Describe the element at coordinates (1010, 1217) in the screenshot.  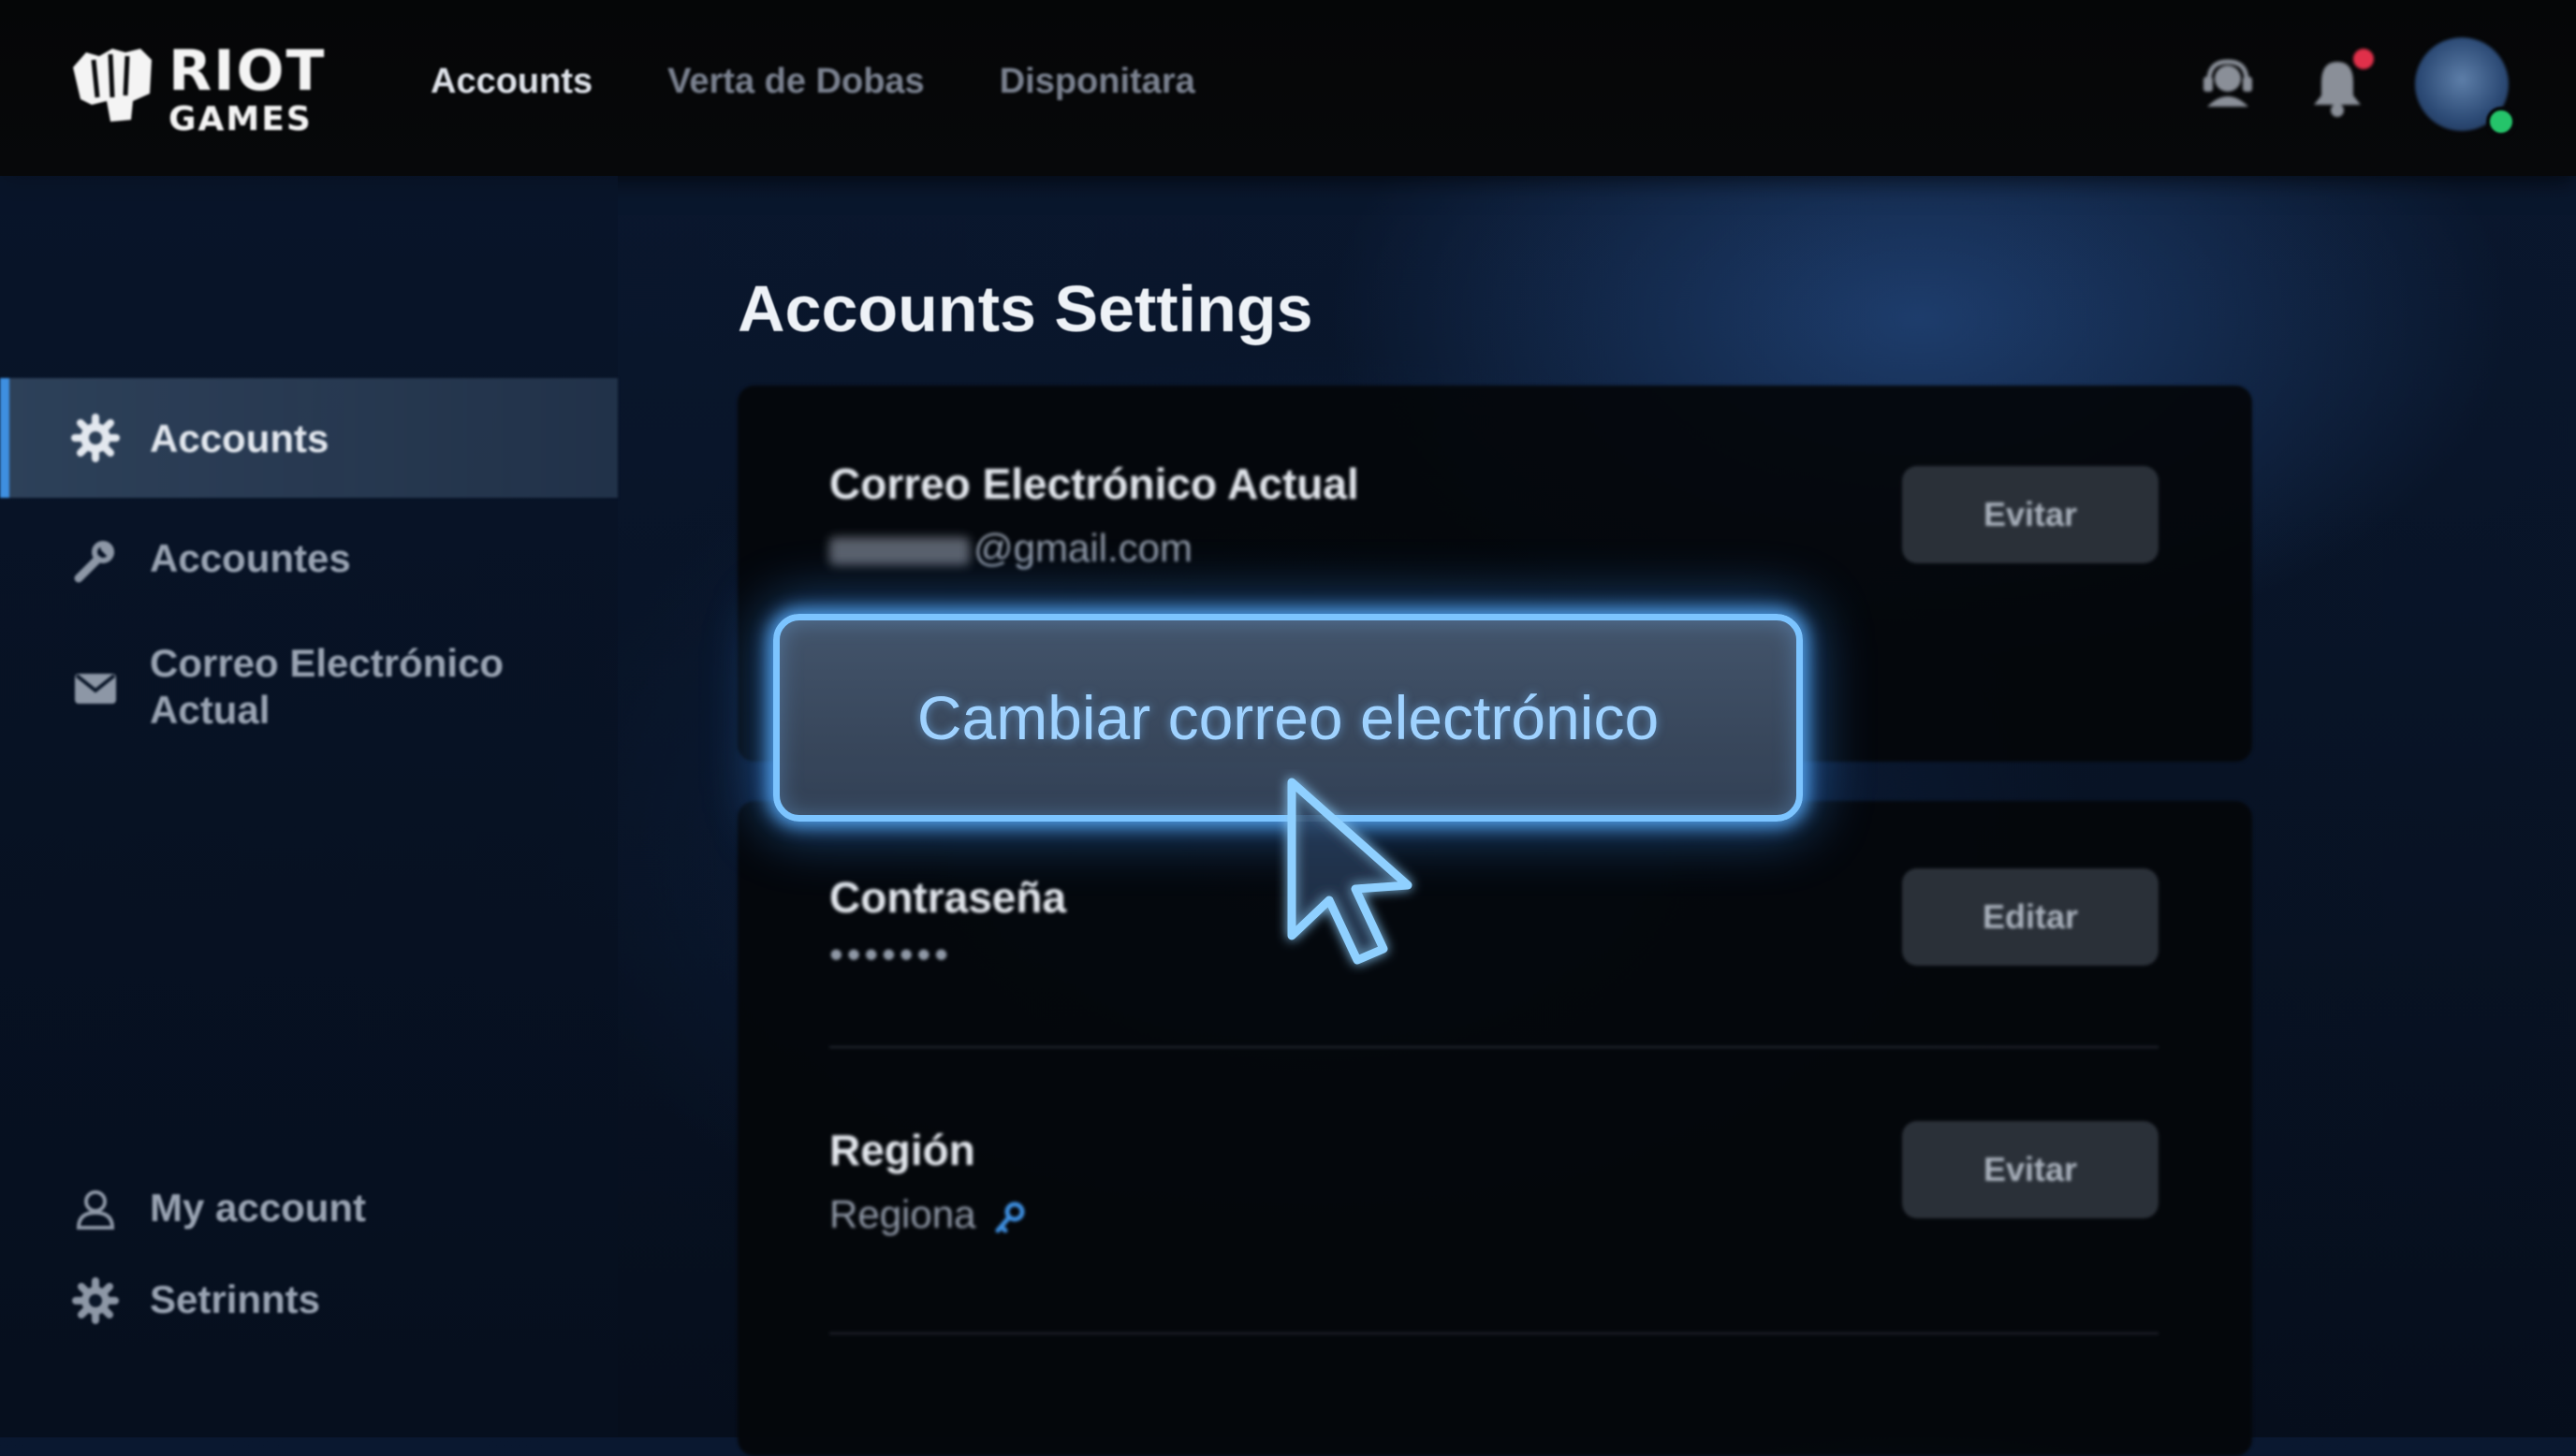
I see `region-key-icon` at that location.